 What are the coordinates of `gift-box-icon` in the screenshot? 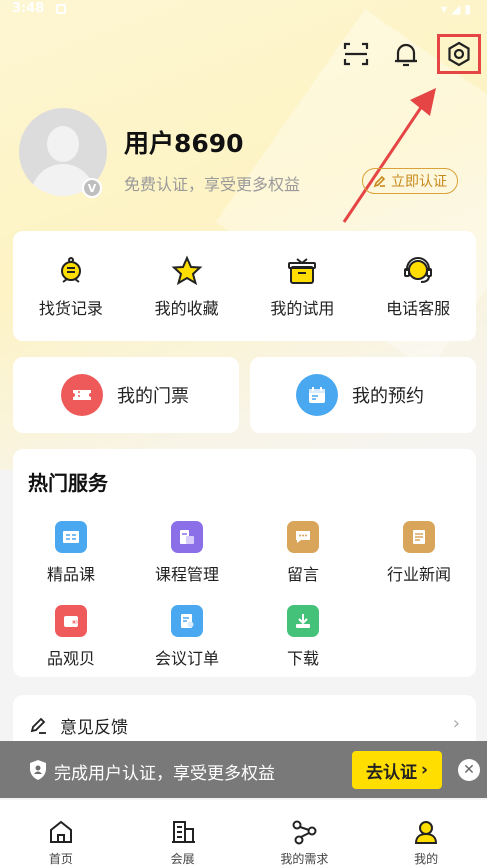 It's located at (302, 271).